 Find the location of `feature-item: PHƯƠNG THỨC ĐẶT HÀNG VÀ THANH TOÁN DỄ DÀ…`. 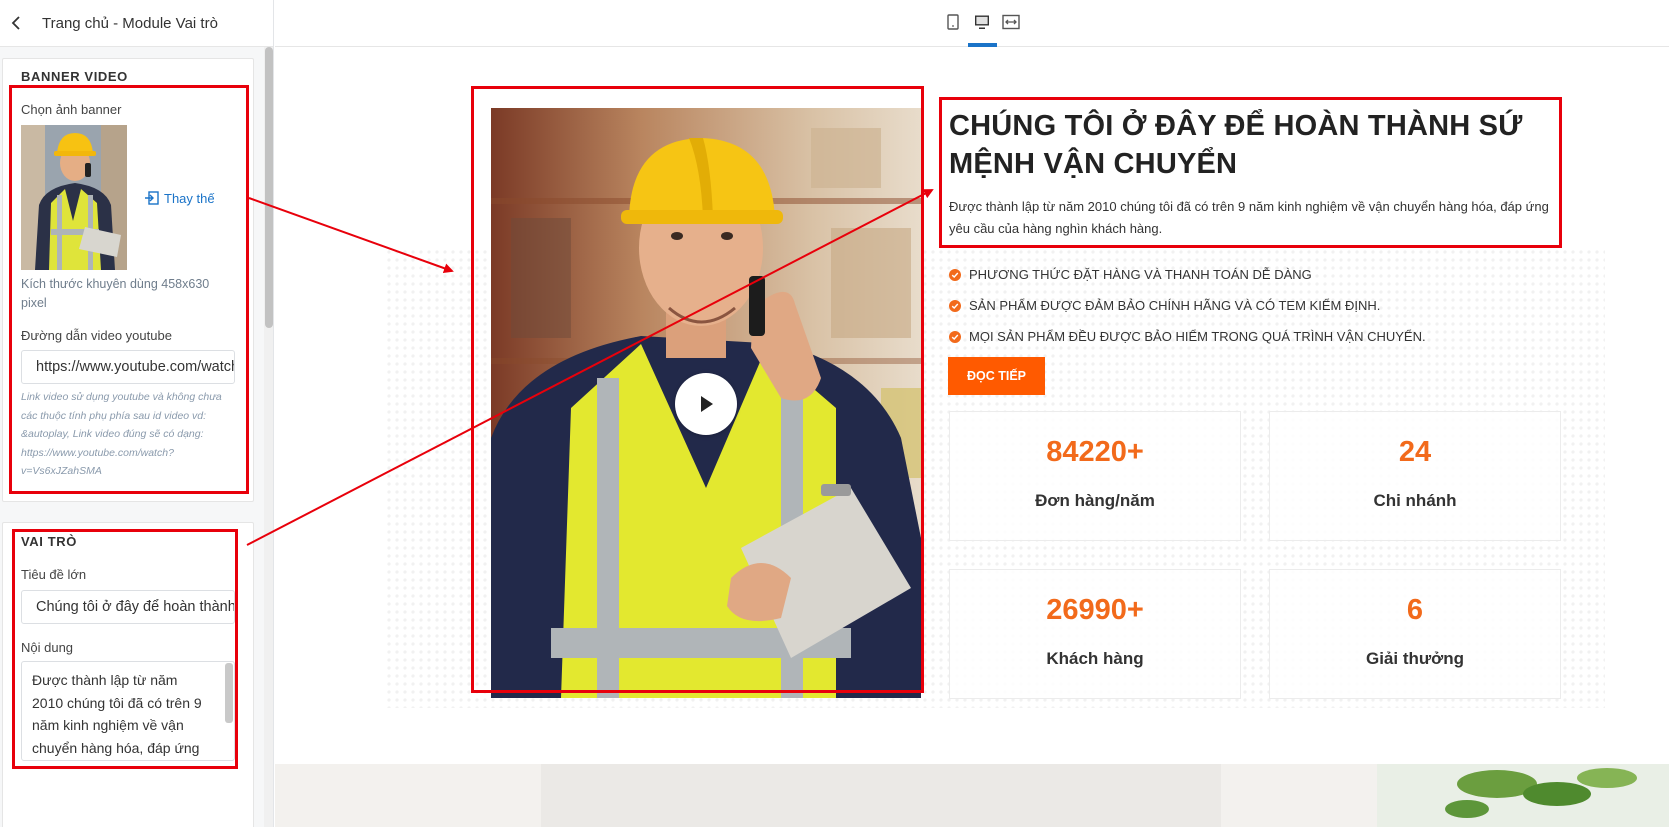

feature-item: PHƯƠNG THỨC ĐẶT HÀNG VÀ THANH TOÁN DỄ DÀ… is located at coordinates (1187, 274).